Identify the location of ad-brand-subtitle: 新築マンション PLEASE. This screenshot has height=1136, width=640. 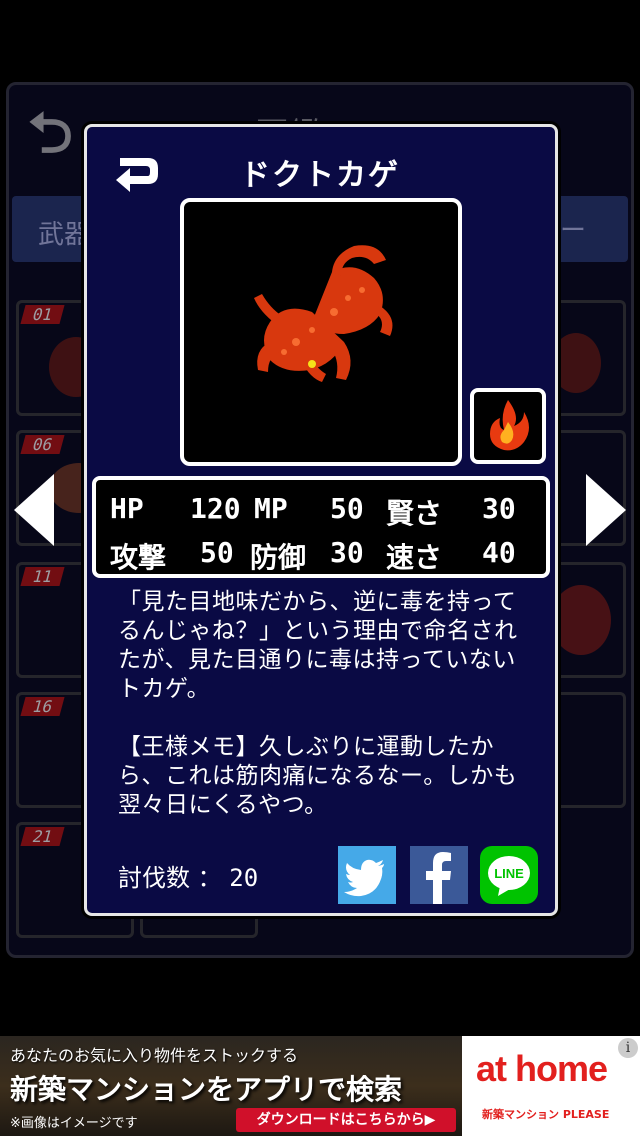
(546, 1114).